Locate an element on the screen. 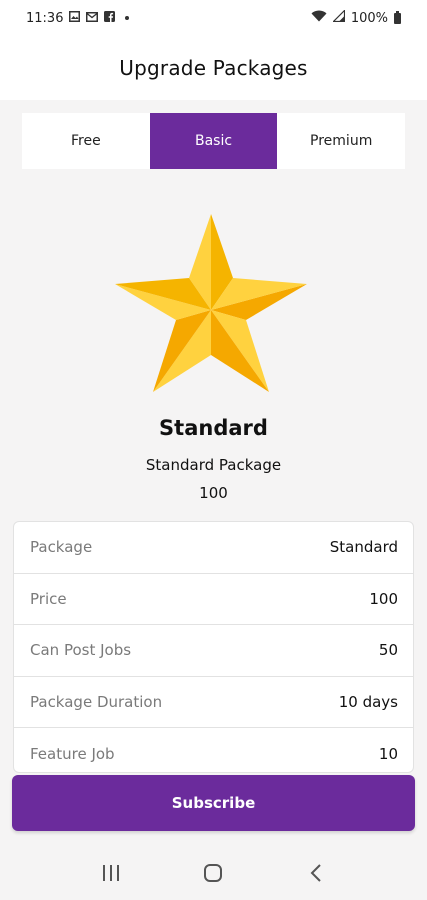  home-icon is located at coordinates (213, 873).